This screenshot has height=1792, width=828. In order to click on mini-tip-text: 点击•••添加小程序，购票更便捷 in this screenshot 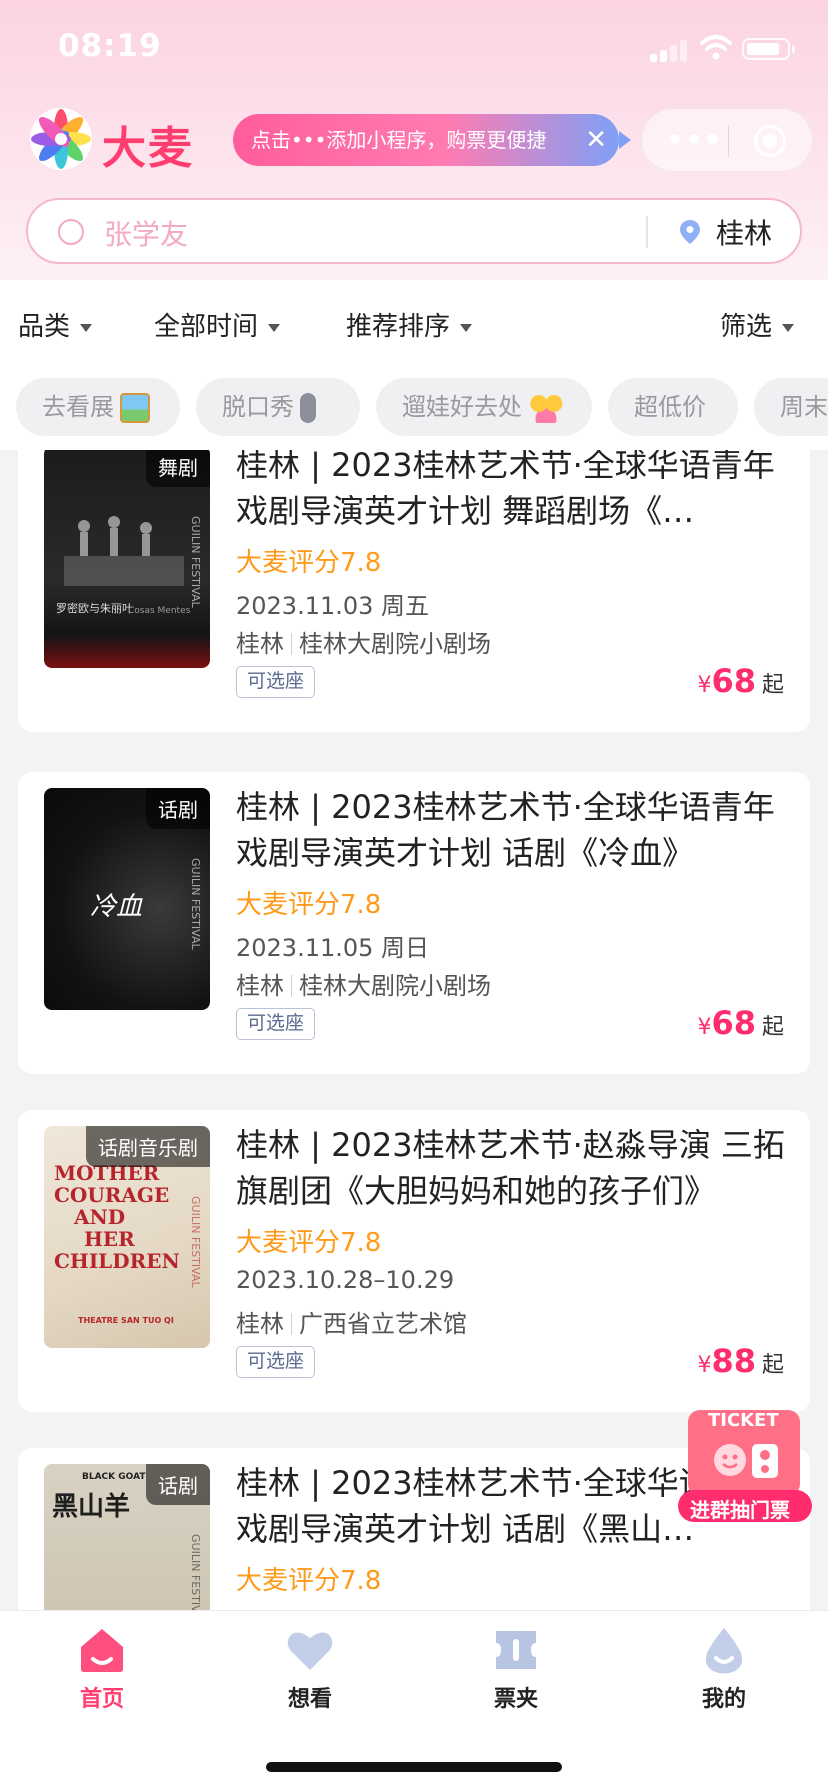, I will do `click(399, 140)`.